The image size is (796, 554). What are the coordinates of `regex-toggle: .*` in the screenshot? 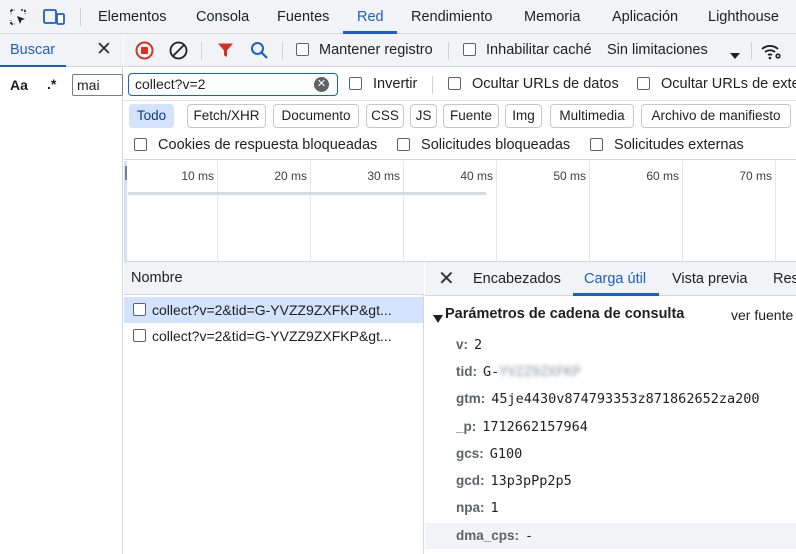 It's located at (51, 84).